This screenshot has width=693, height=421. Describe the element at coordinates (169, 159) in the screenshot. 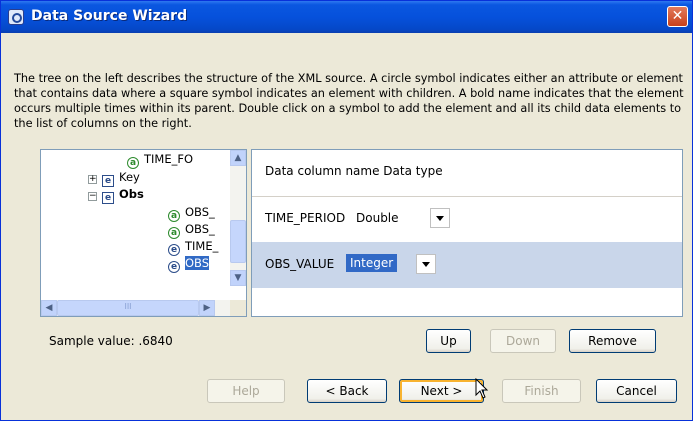

I see `tree-item-label: TIME_FO` at that location.